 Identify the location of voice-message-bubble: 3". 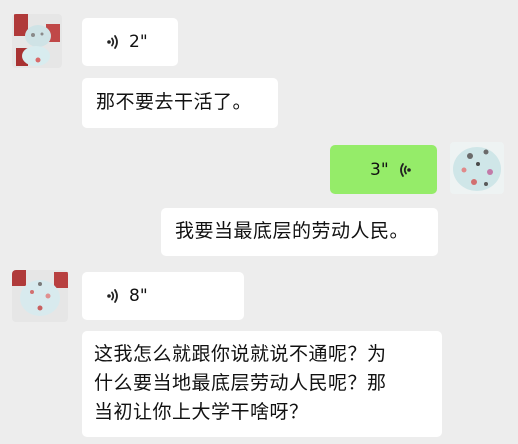
(383, 169).